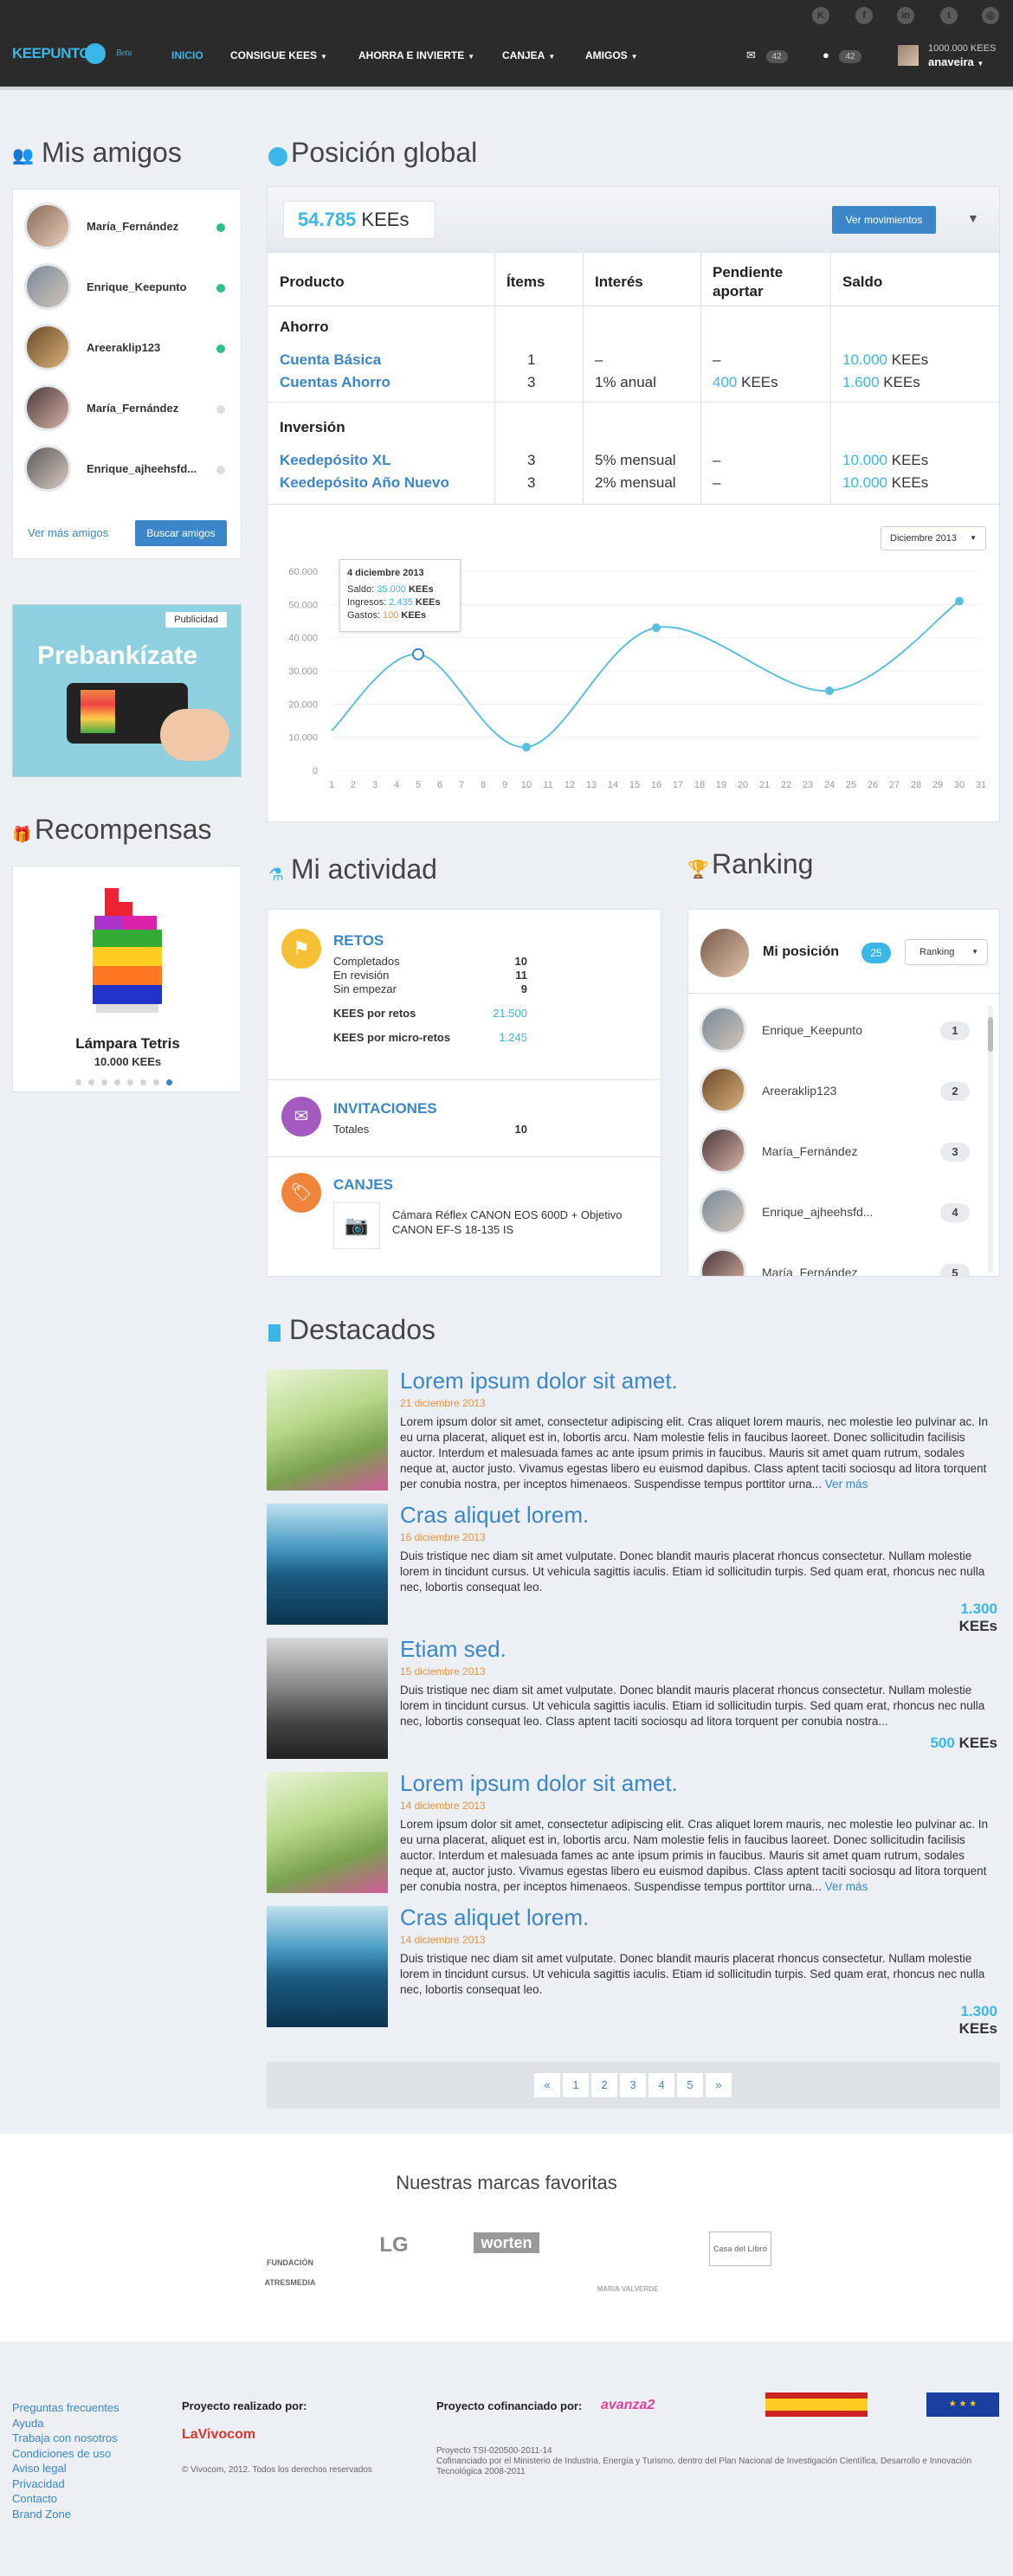  Describe the element at coordinates (842, 55) in the screenshot. I see `notifications-button: ● 42` at that location.